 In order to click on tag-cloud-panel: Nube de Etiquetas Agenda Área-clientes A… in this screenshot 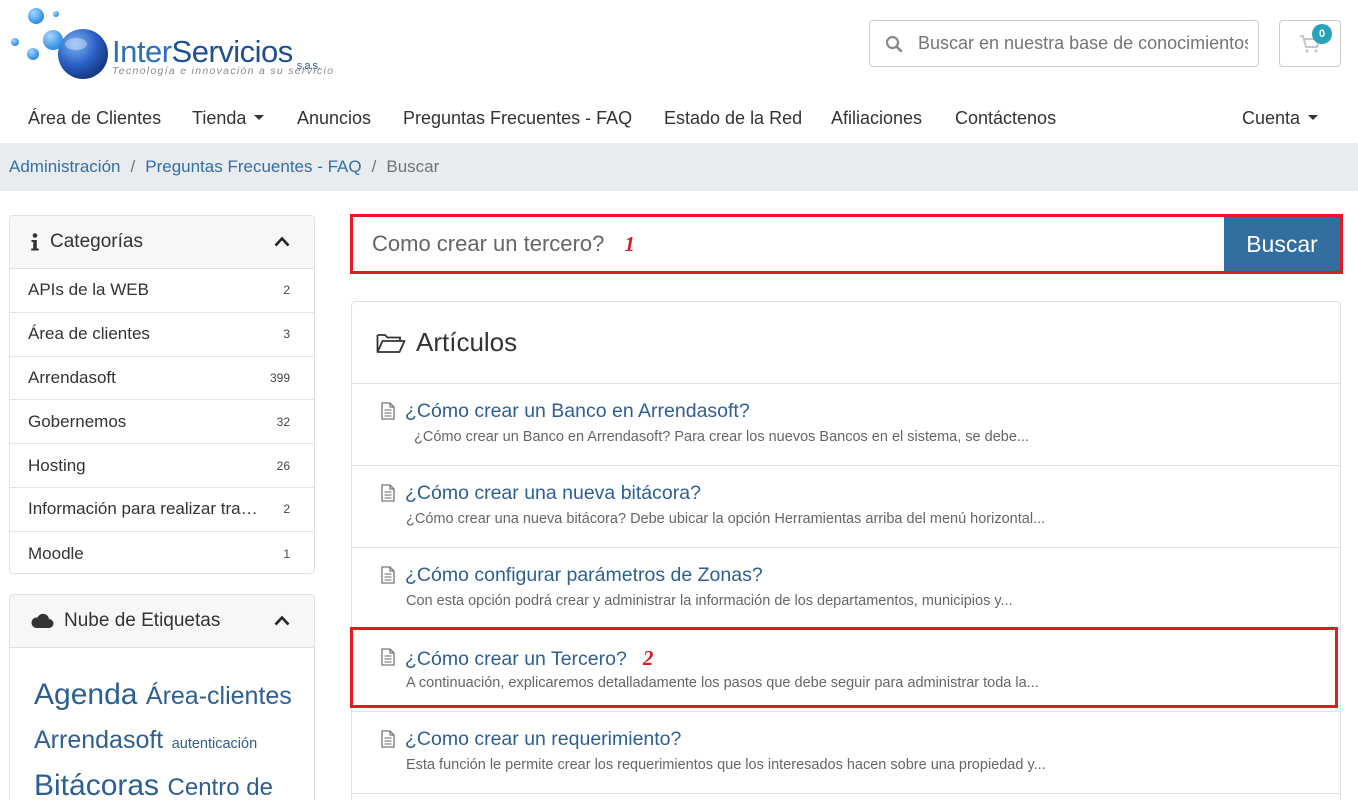, I will do `click(162, 697)`.